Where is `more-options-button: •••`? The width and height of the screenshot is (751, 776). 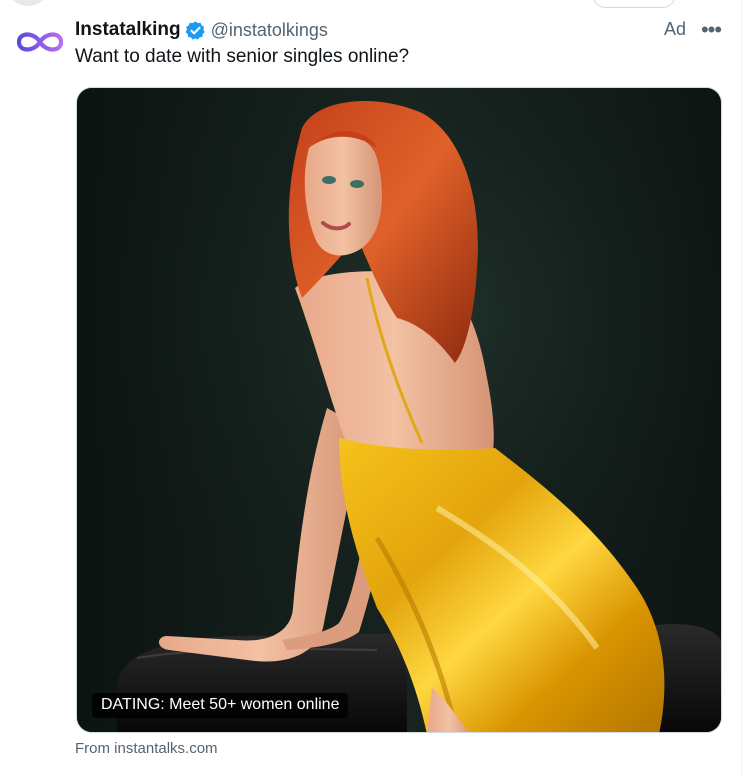 more-options-button: ••• is located at coordinates (711, 30).